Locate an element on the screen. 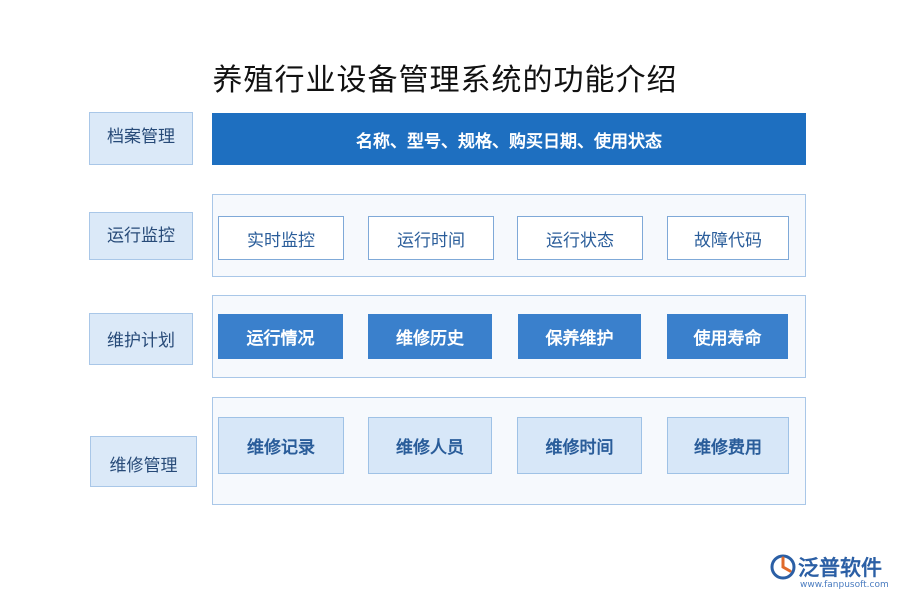 The width and height of the screenshot is (900, 600). maintenance-plan-item: 使用寿命 is located at coordinates (727, 336).